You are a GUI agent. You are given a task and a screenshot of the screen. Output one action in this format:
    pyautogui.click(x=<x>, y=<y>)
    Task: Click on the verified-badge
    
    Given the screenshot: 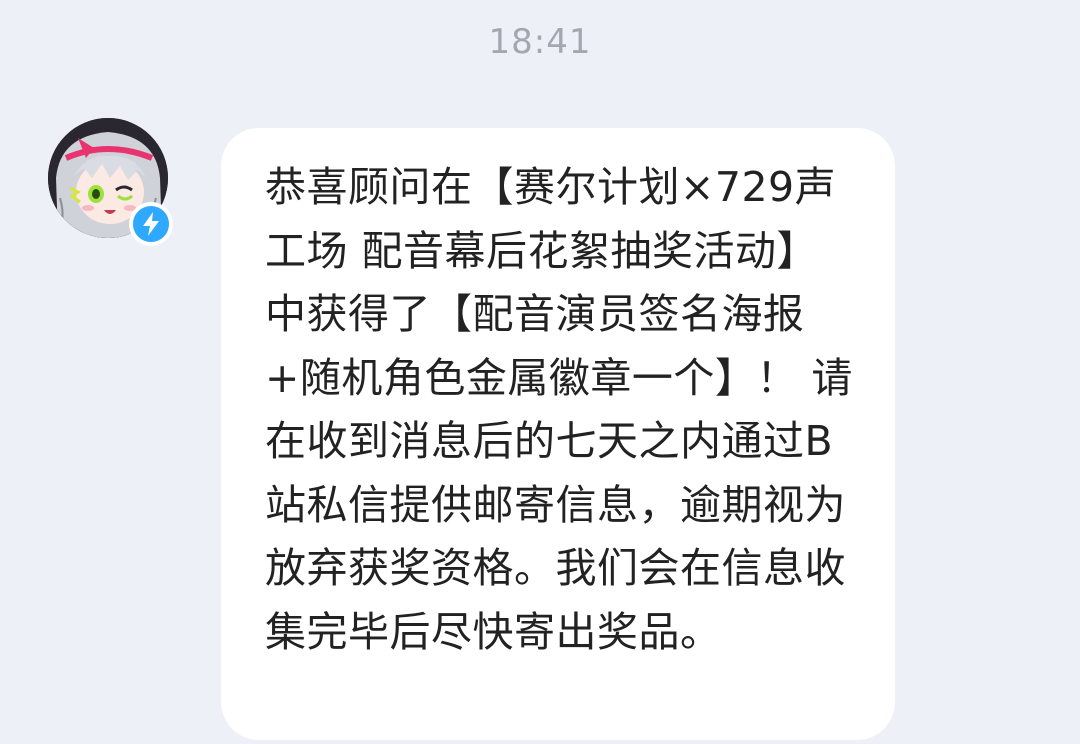 What is the action you would take?
    pyautogui.click(x=151, y=224)
    